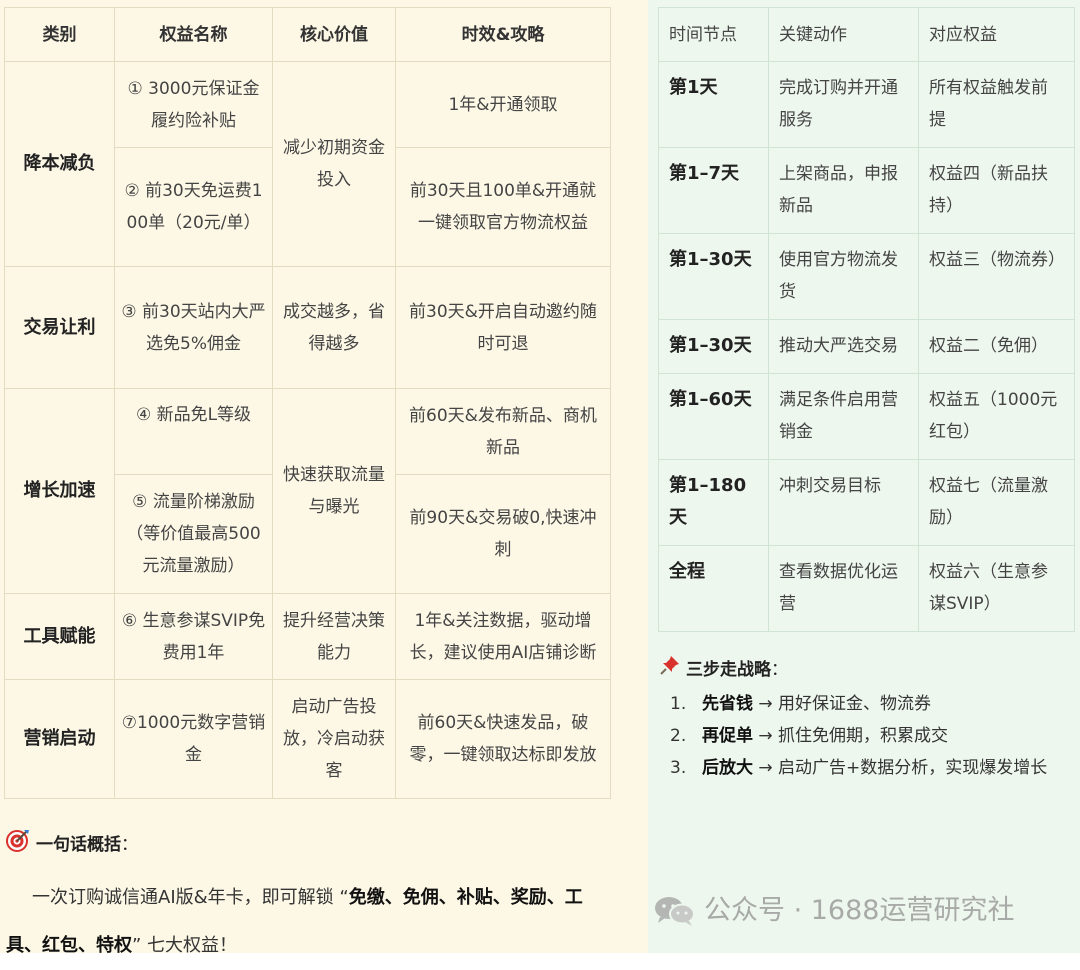 The height and width of the screenshot is (970, 1080). What do you see at coordinates (59, 327) in the screenshot?
I see `category-cell: 交易让利` at bounding box center [59, 327].